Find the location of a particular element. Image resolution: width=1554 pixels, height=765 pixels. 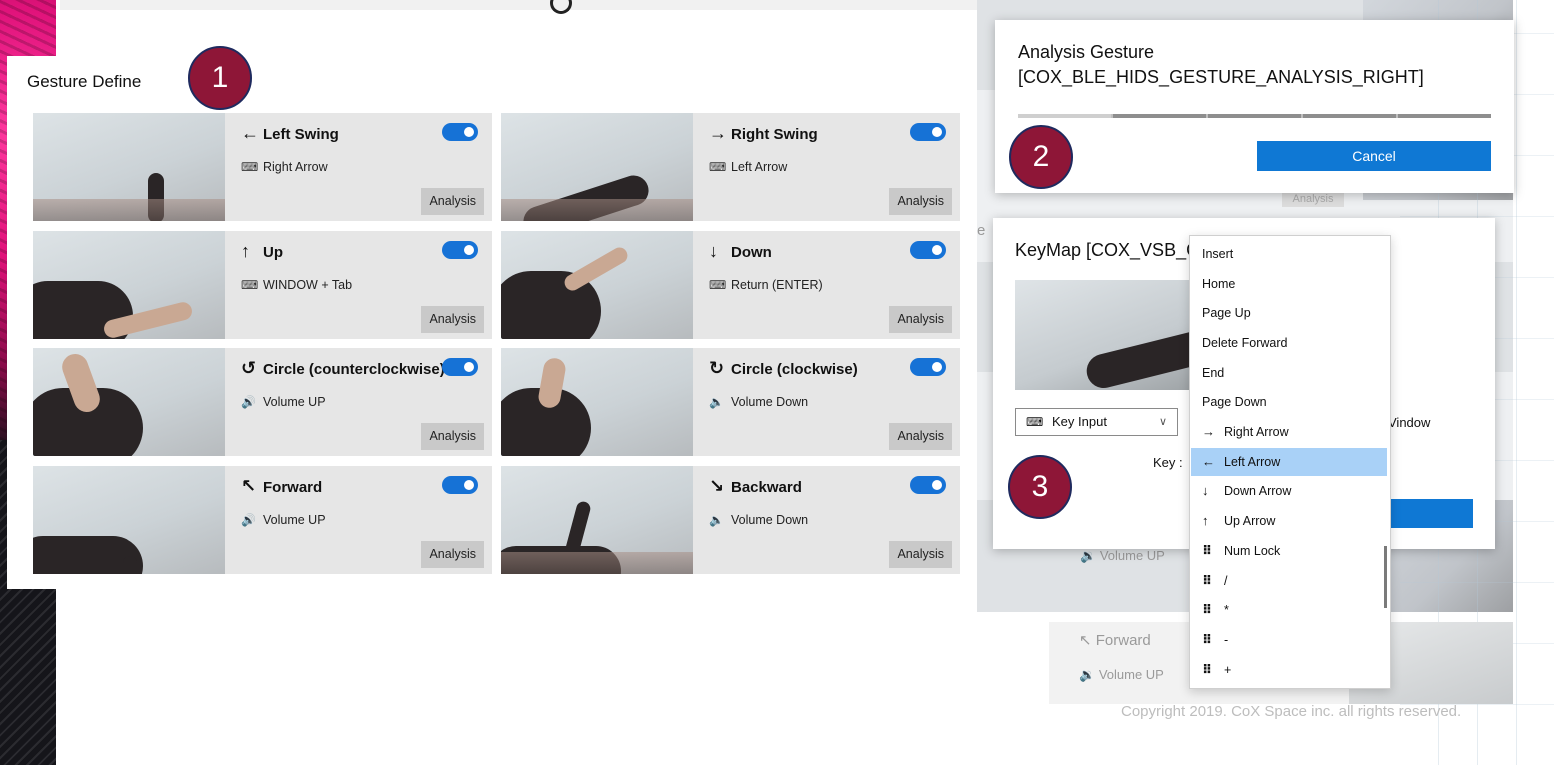

gesture-name: ↻ Circle (clockwise) is located at coordinates (783, 368).